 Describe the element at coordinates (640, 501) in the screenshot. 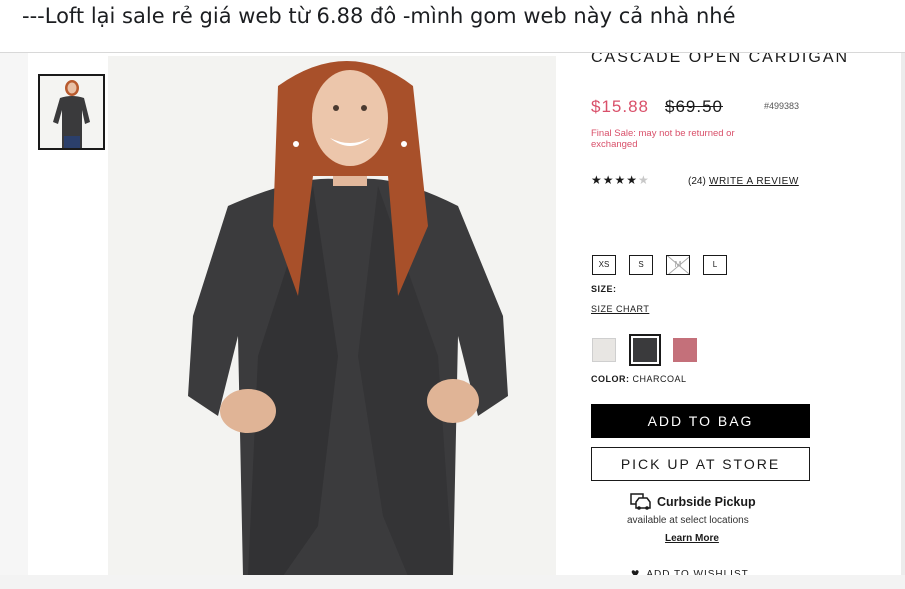

I see `car-store-icon` at that location.